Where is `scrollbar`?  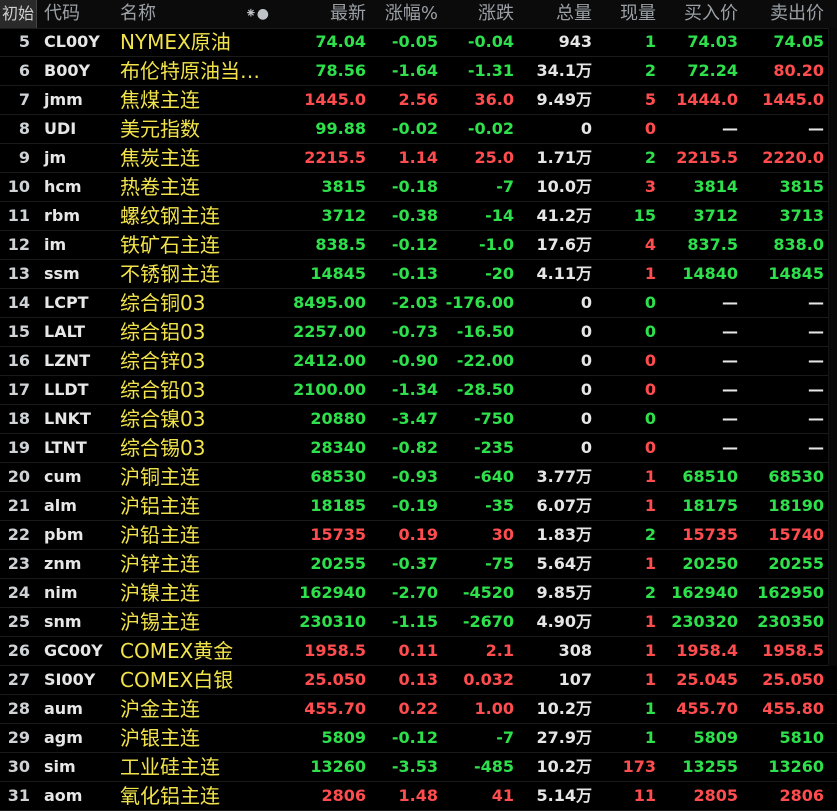
scrollbar is located at coordinates (832, 347).